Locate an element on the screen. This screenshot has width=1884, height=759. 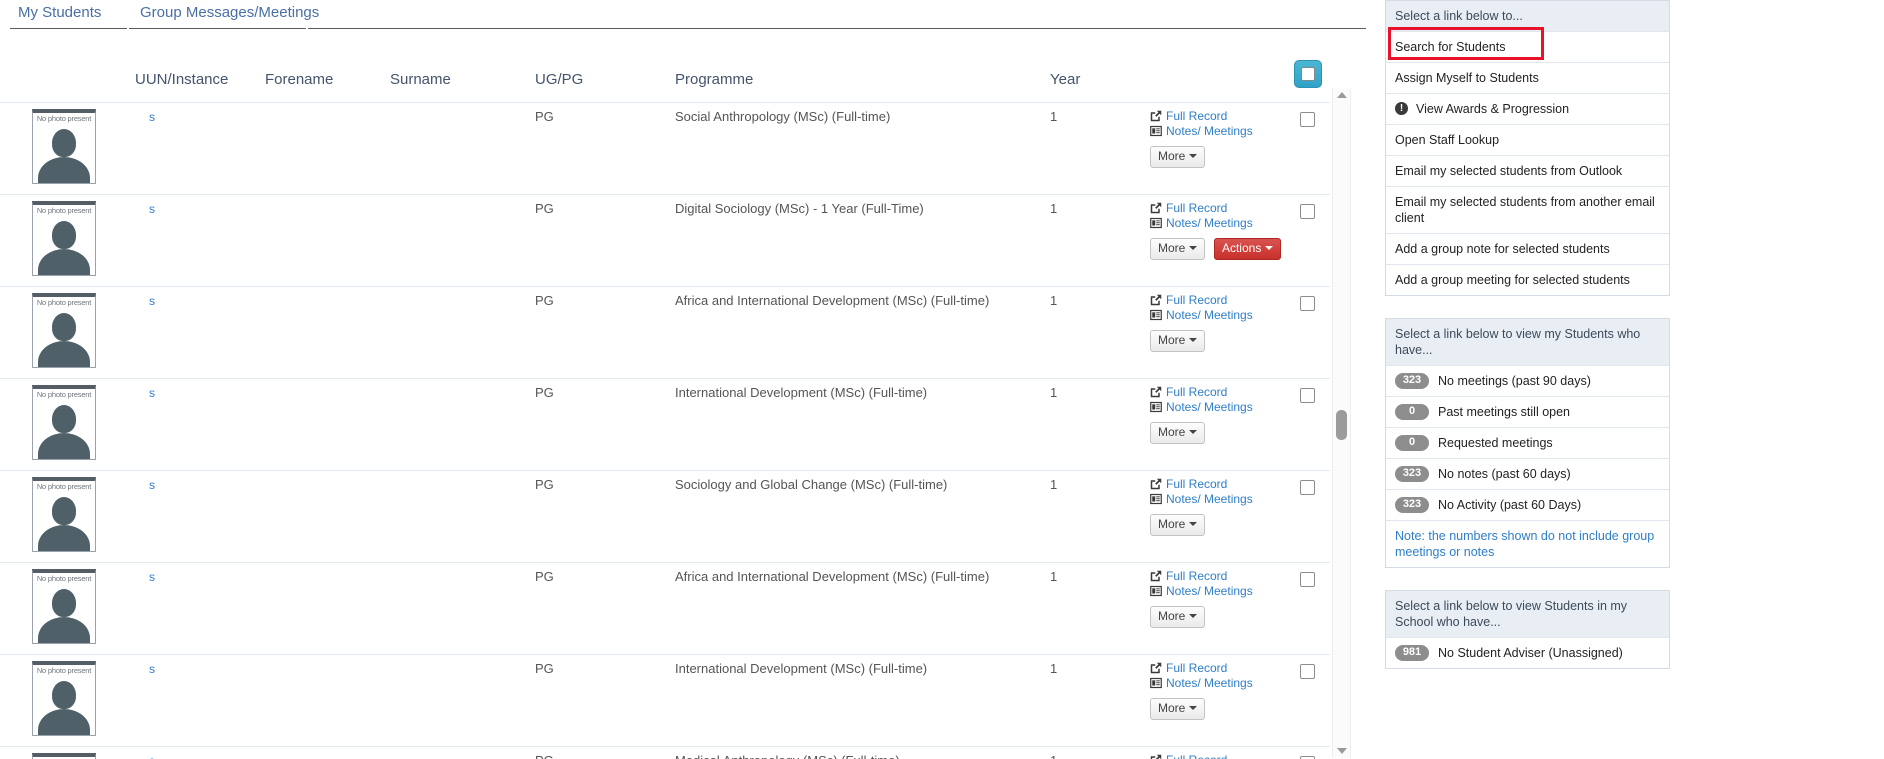
count-badge: 0 is located at coordinates (1412, 412).